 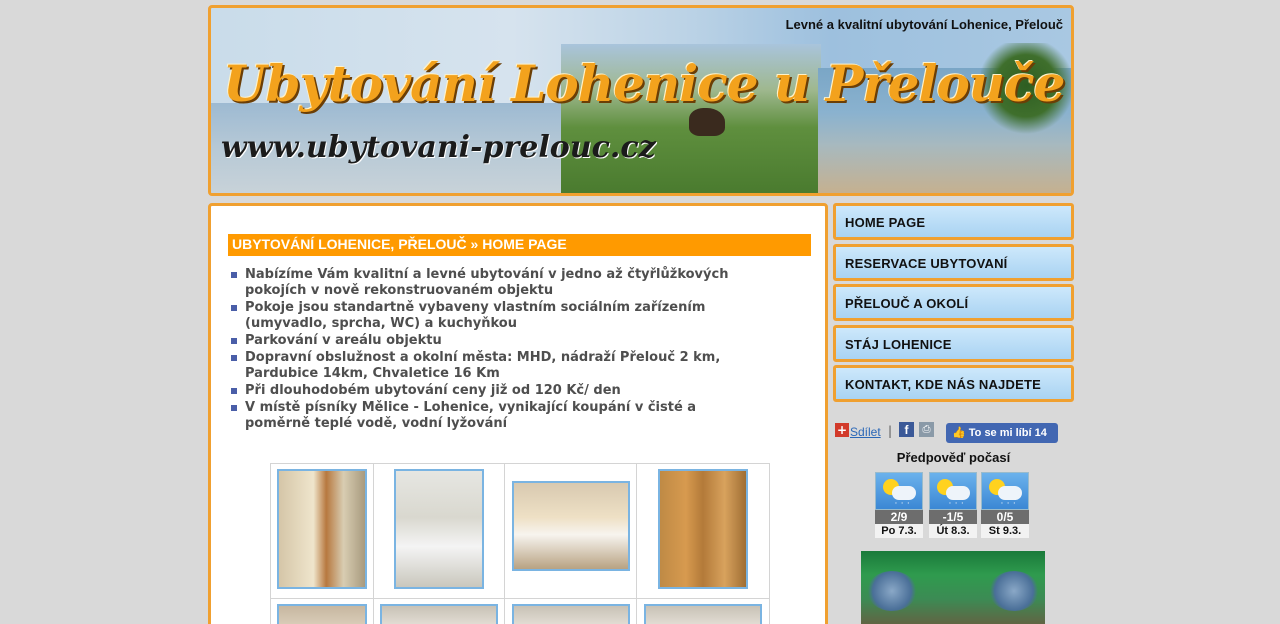 I want to click on weather-date: Po 7.3., so click(x=899, y=531).